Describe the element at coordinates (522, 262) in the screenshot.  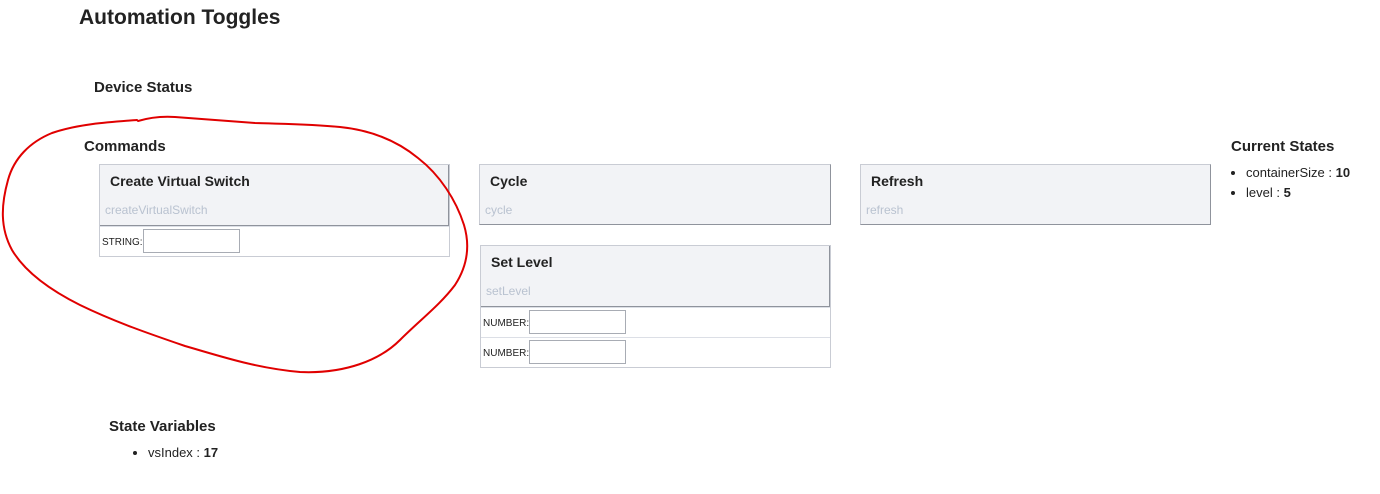
I see `command-name: Set Level` at that location.